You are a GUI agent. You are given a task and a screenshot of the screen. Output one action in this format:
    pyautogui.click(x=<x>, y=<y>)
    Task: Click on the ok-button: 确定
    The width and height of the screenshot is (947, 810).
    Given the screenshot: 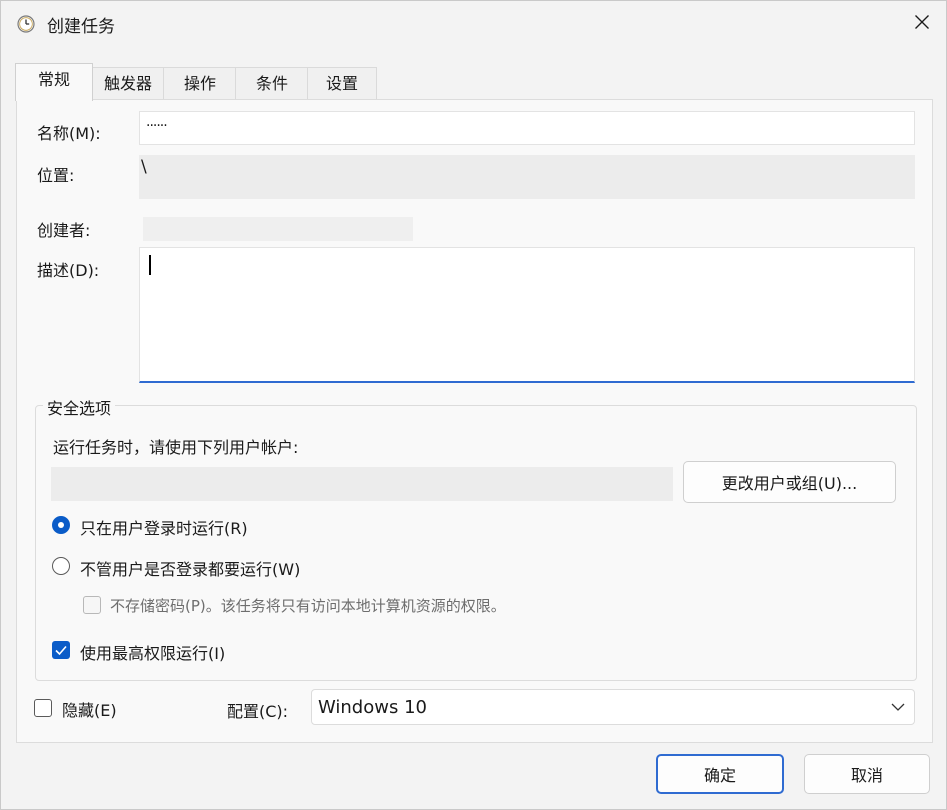 What is the action you would take?
    pyautogui.click(x=720, y=774)
    